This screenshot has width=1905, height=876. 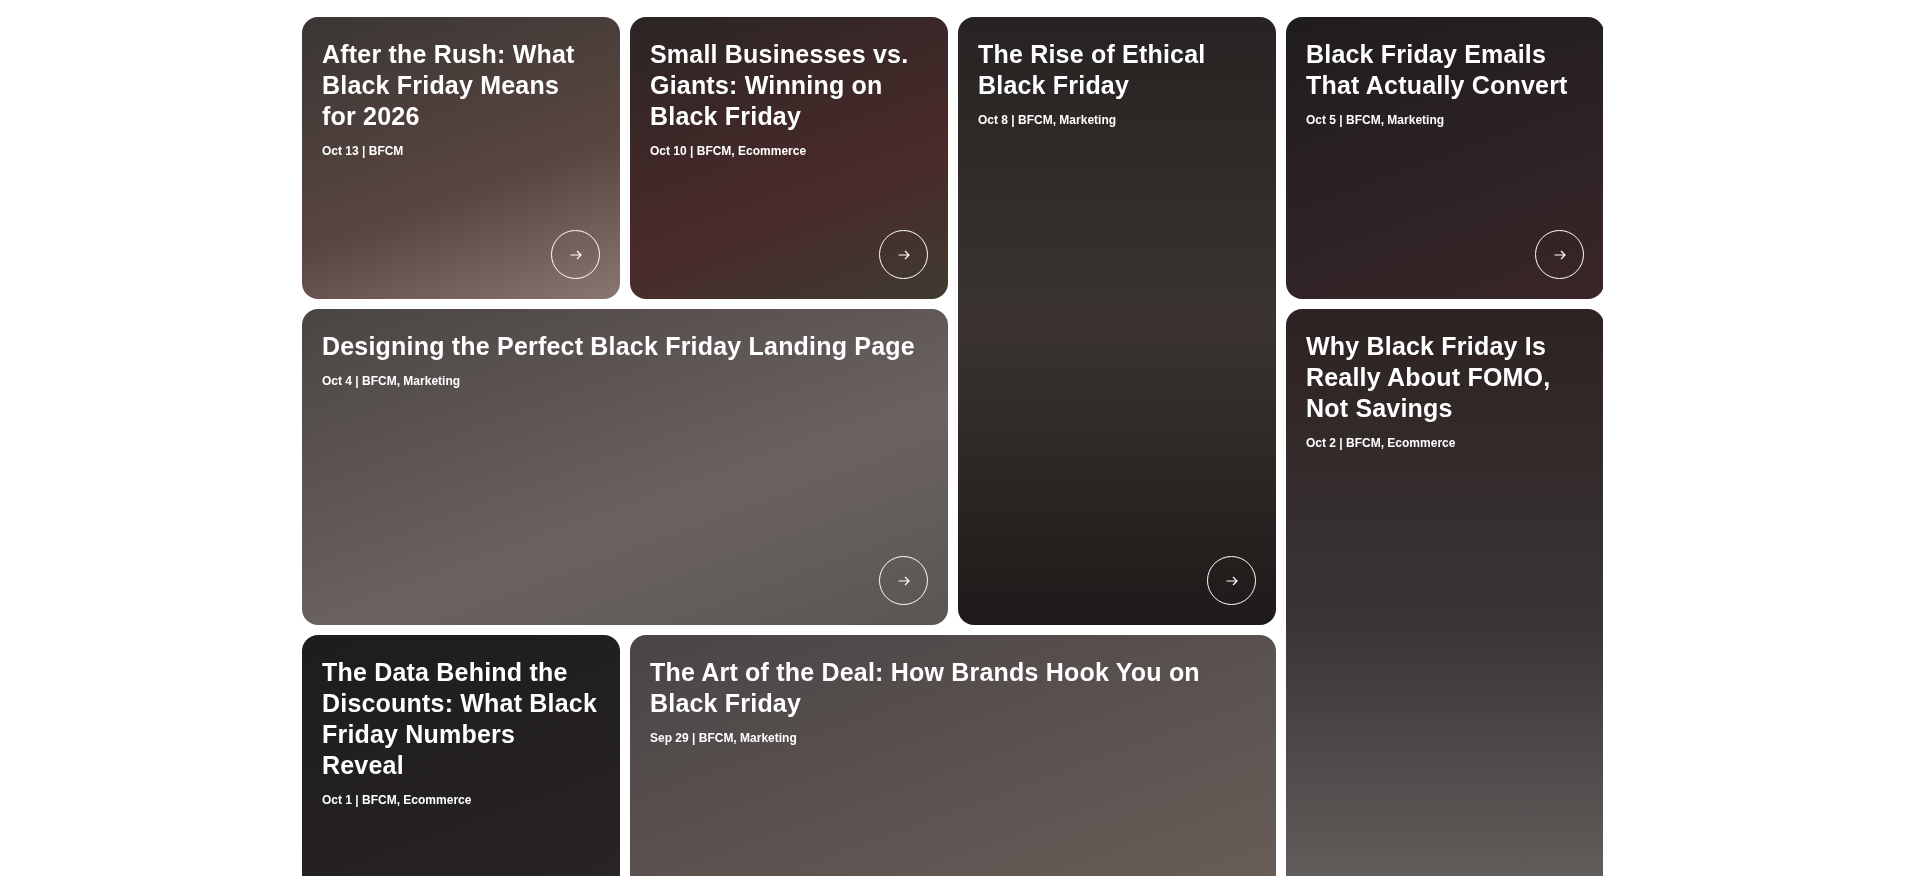 I want to click on post-title: Black Friday Emails That Actually Convert, so click(x=1445, y=70).